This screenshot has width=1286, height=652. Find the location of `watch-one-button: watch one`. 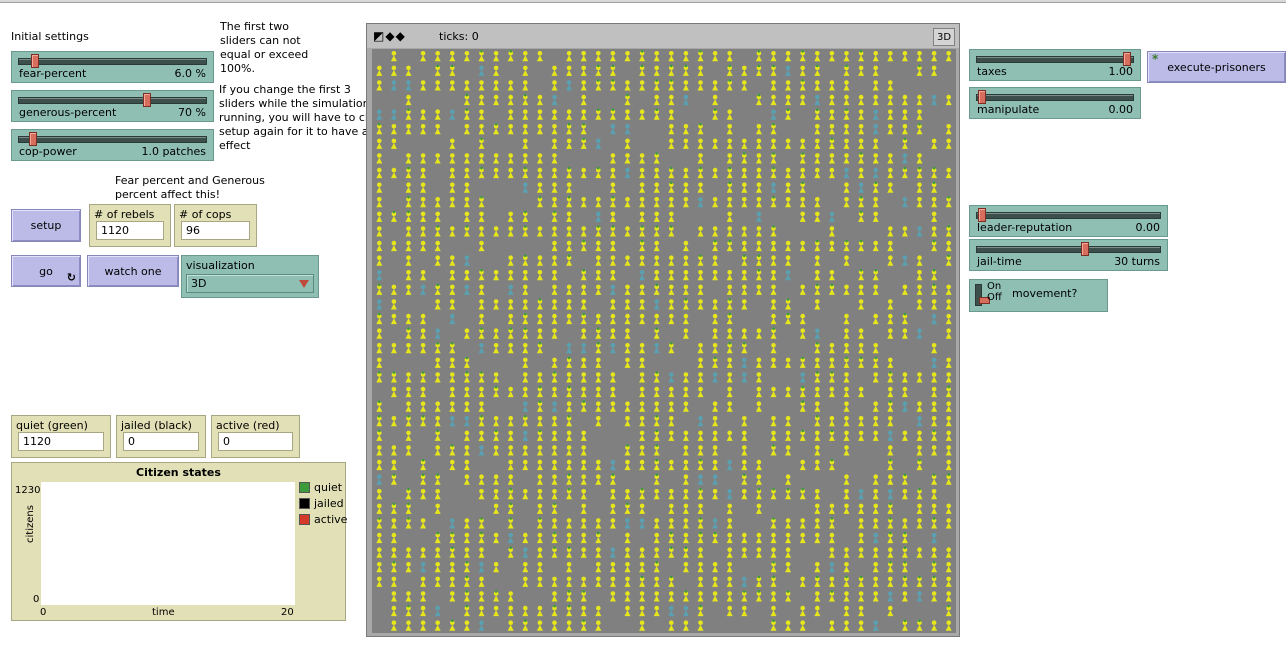

watch-one-button: watch one is located at coordinates (133, 271).